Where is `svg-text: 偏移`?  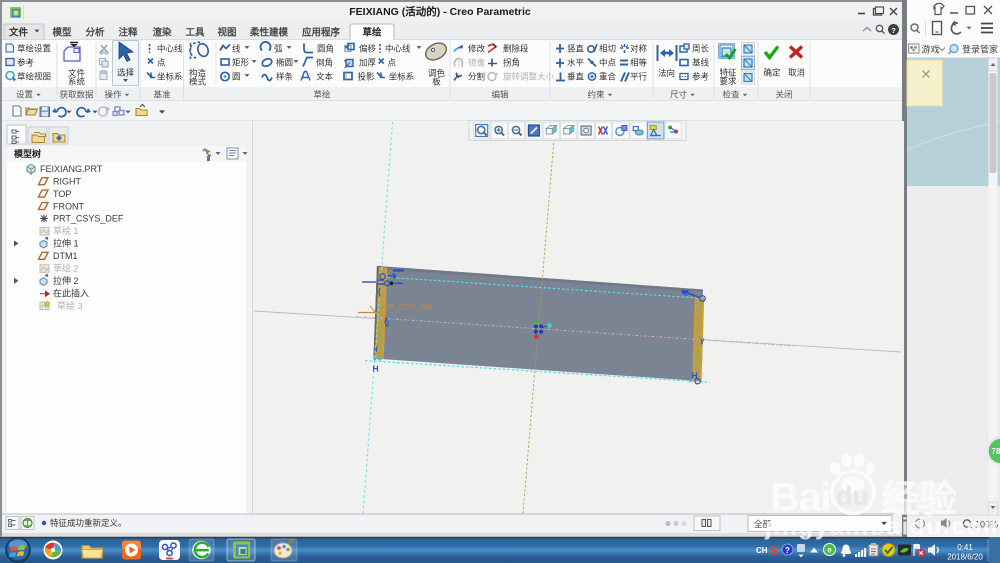 svg-text: 偏移 is located at coordinates (368, 49).